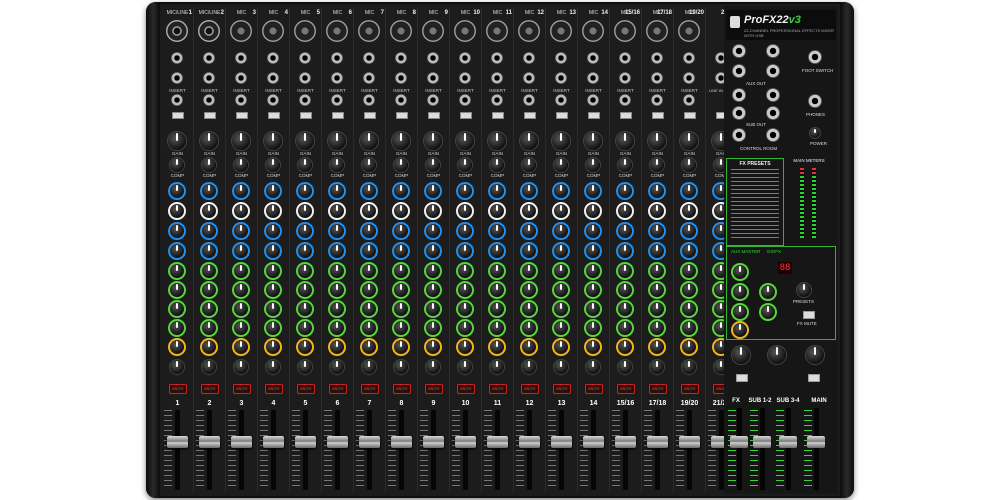  Describe the element at coordinates (177, 347) in the screenshot. I see `fx-send-knob` at that location.